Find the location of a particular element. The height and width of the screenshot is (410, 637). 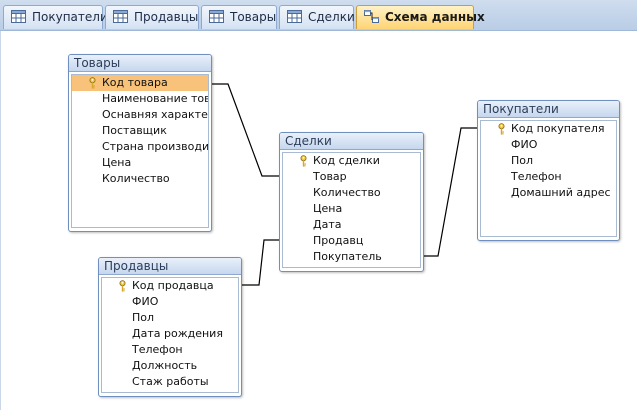

field-label: Поставщик is located at coordinates (134, 130).